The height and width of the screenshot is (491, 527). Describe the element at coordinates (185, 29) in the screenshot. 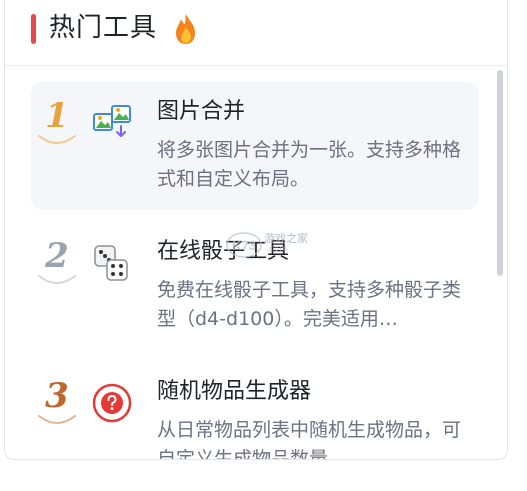

I see `fire-icon` at that location.